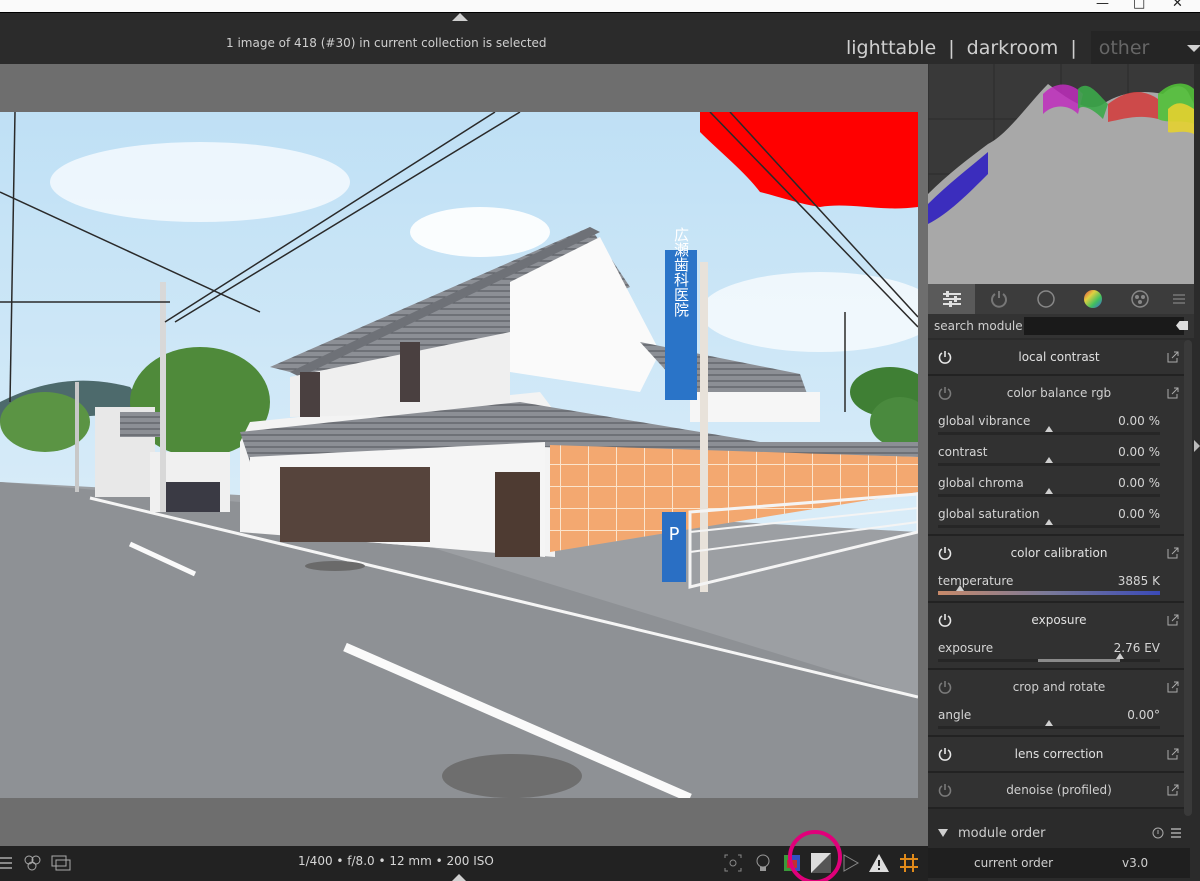 This screenshot has height=881, width=1200. I want to click on view-other-dropdown: other, so click(1145, 48).